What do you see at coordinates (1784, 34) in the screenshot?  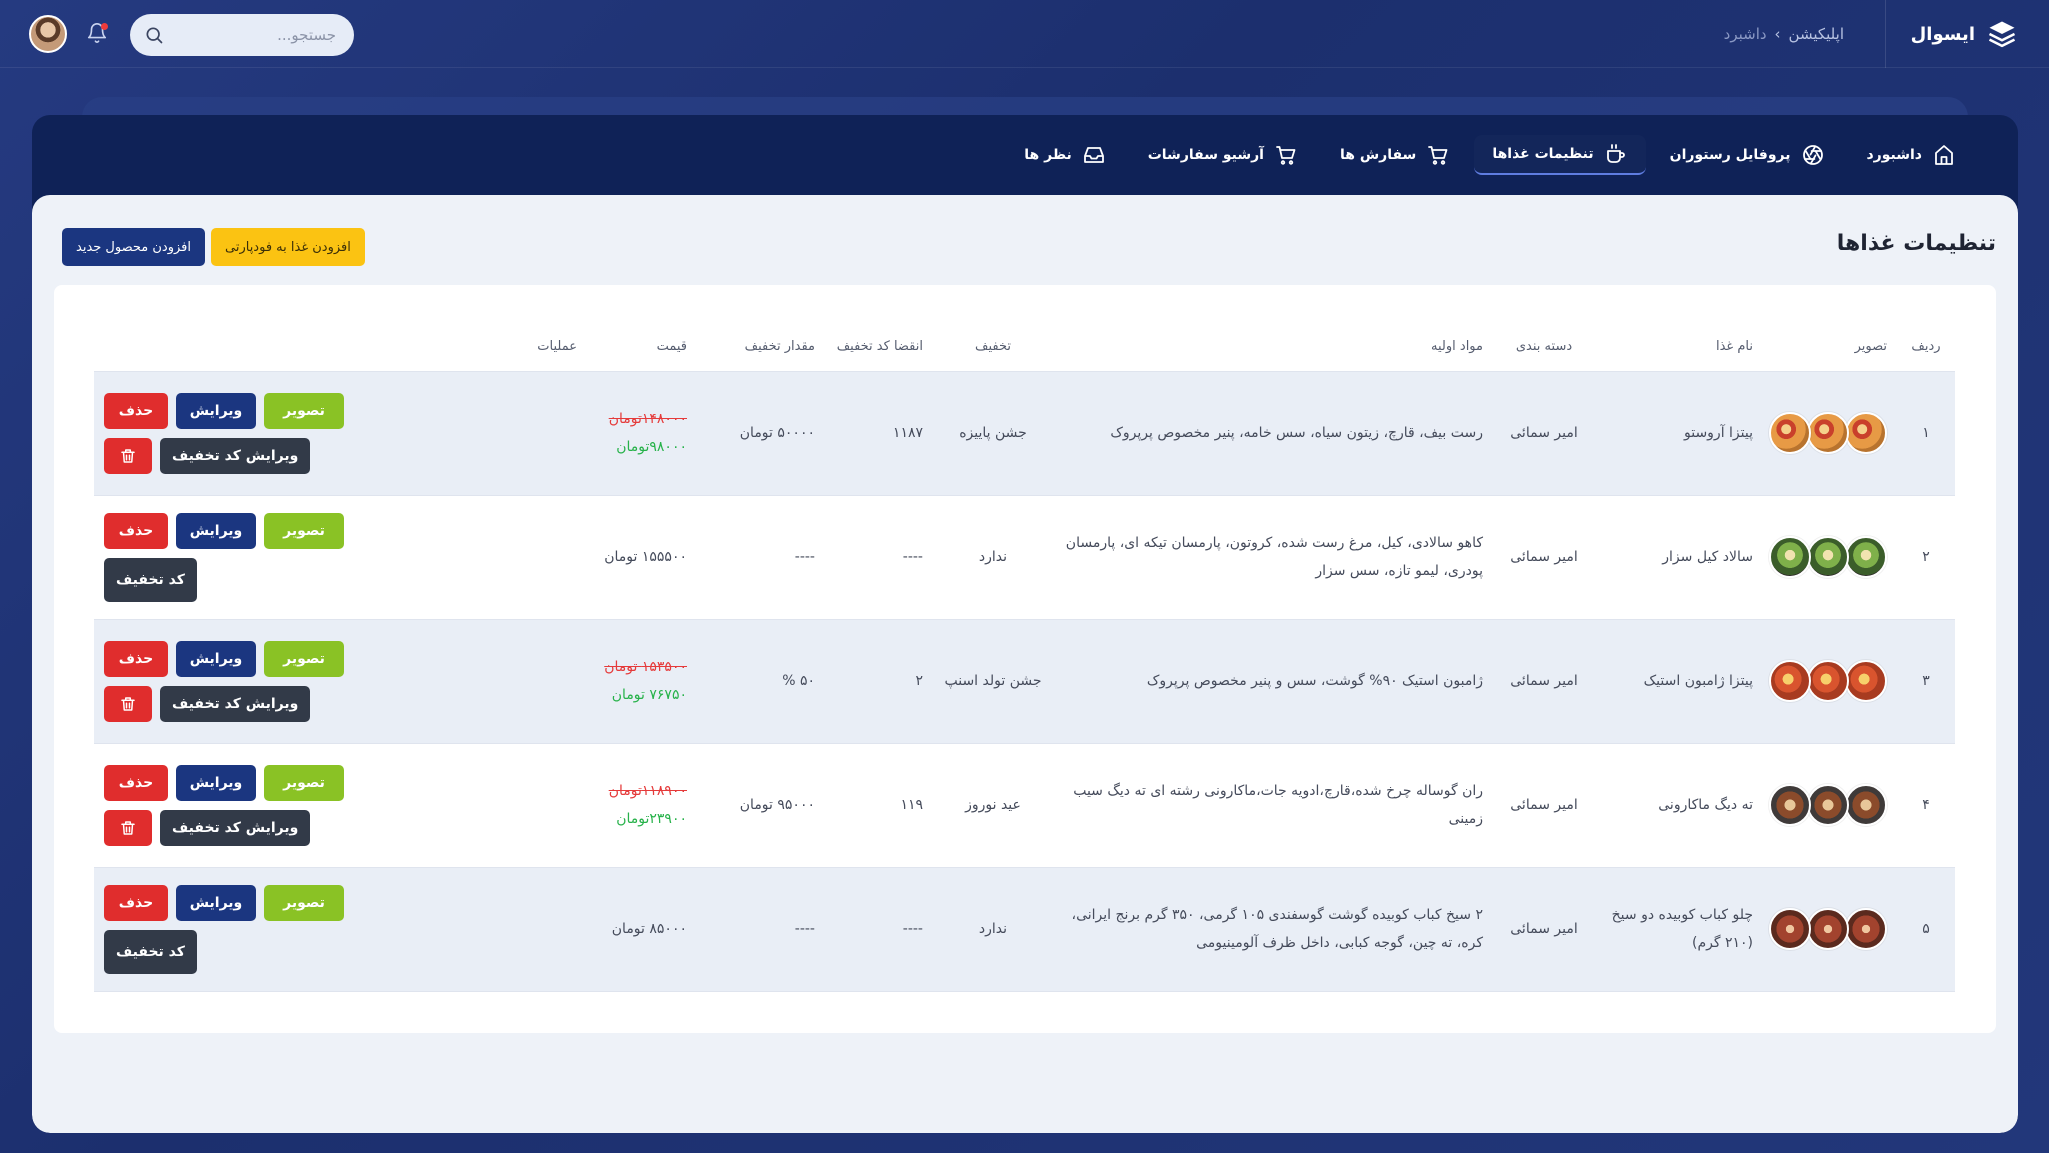 I see `breadcrumb: داشبرد ‹ اپلیکیشن` at bounding box center [1784, 34].